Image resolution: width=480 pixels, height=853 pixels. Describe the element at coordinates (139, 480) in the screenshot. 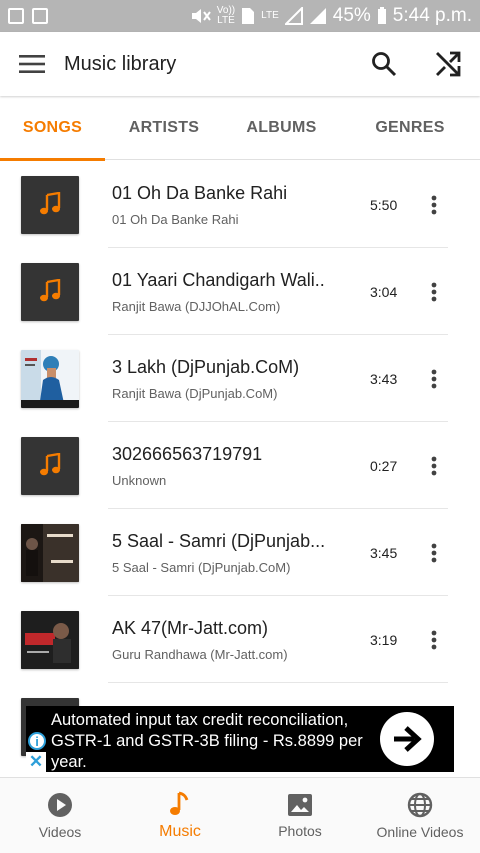

I see `song-subtitle: Unknown` at that location.